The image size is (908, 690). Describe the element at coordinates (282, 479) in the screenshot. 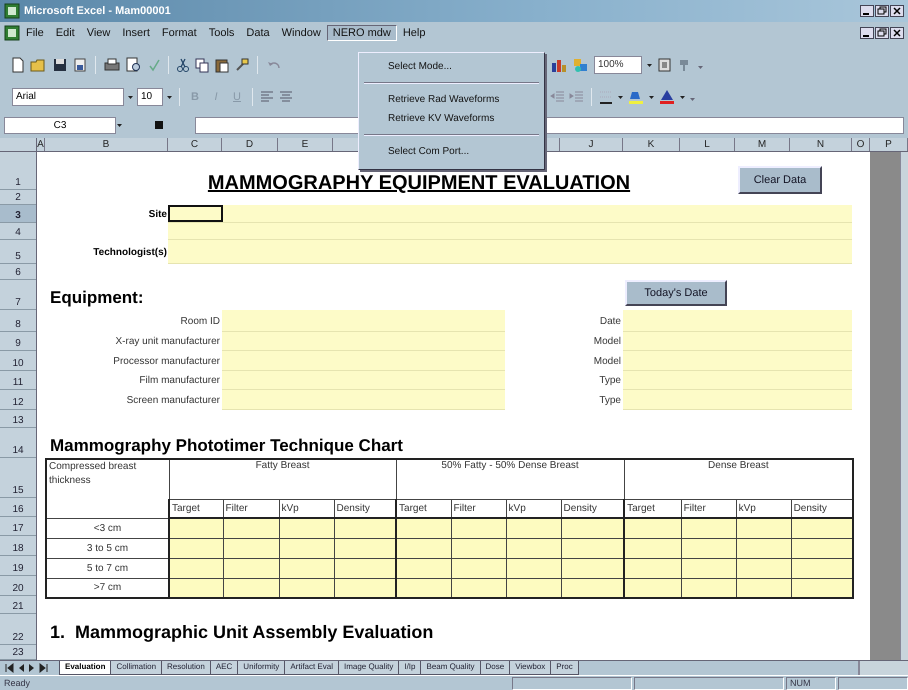

I see `column-heading: Fatty Breast` at that location.